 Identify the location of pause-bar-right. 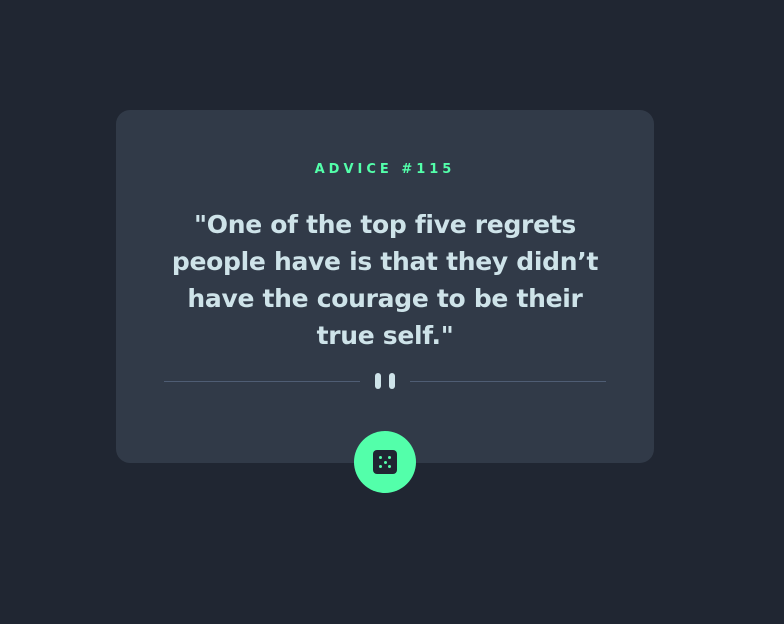
(392, 381).